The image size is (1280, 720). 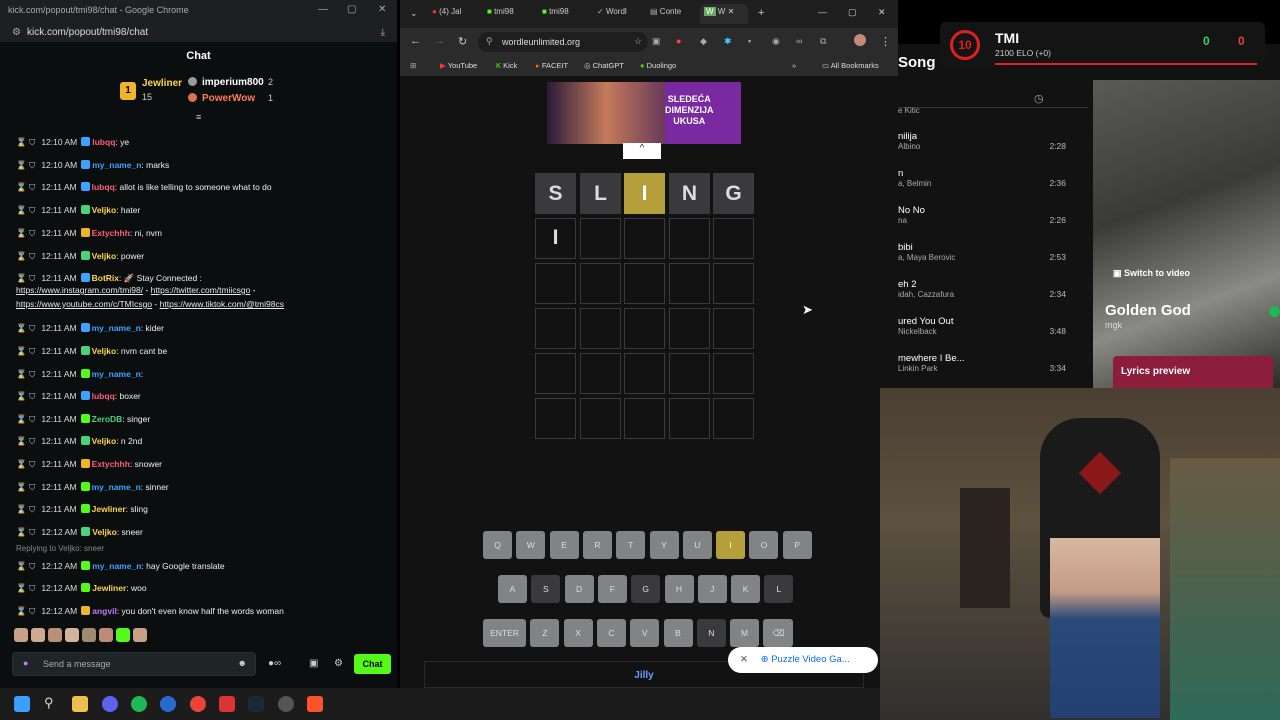 What do you see at coordinates (993, 186) in the screenshot?
I see `track-row: n a, Belmin 2:36` at bounding box center [993, 186].